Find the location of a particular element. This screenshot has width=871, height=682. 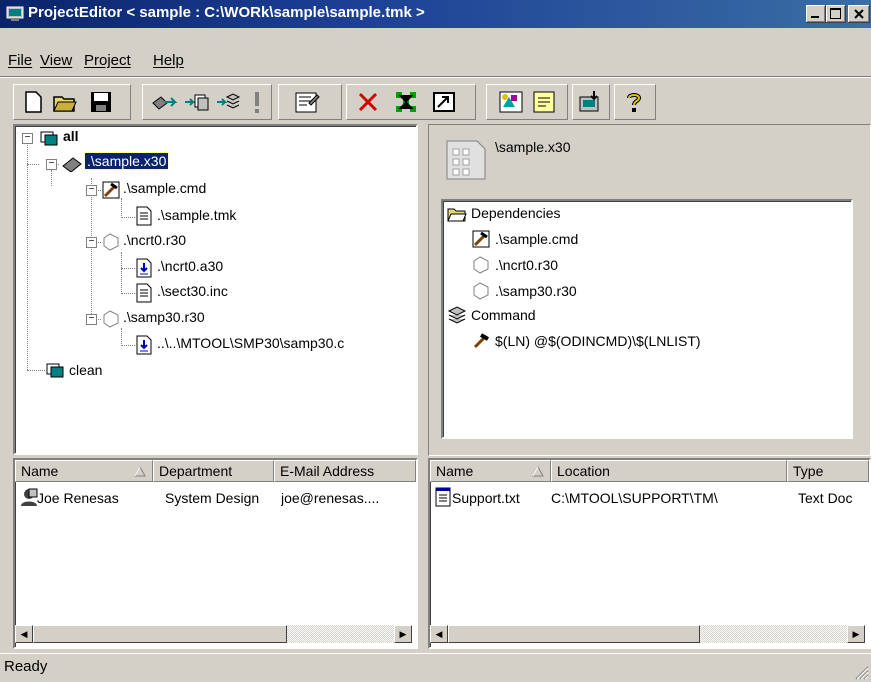

column-header-name: Name is located at coordinates (84, 471).